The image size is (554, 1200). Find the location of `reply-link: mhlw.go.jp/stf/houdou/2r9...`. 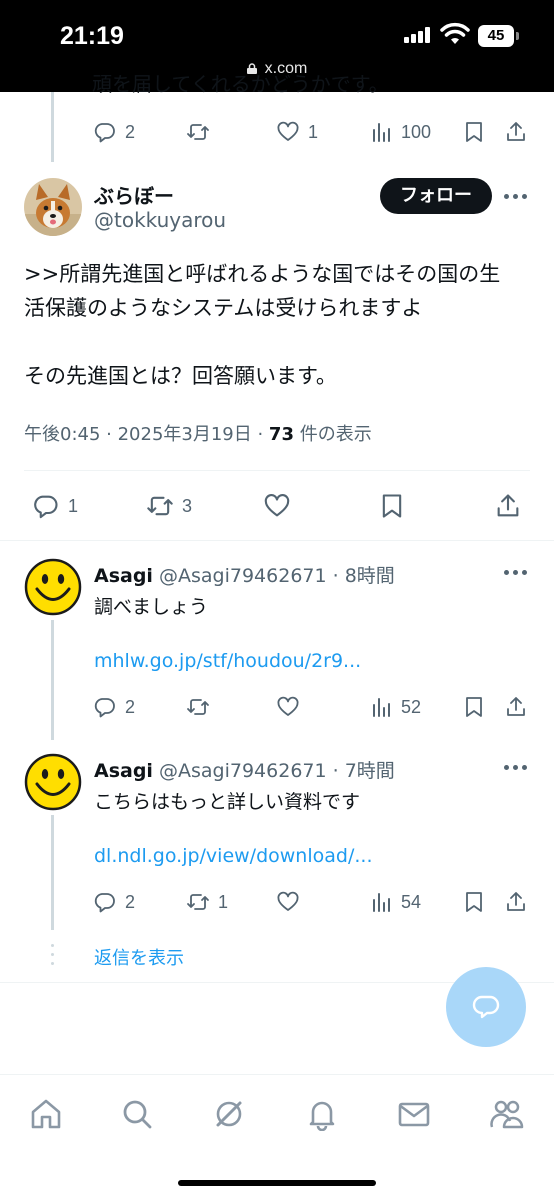

reply-link: mhlw.go.jp/stf/houdou/2r9... is located at coordinates (227, 661).